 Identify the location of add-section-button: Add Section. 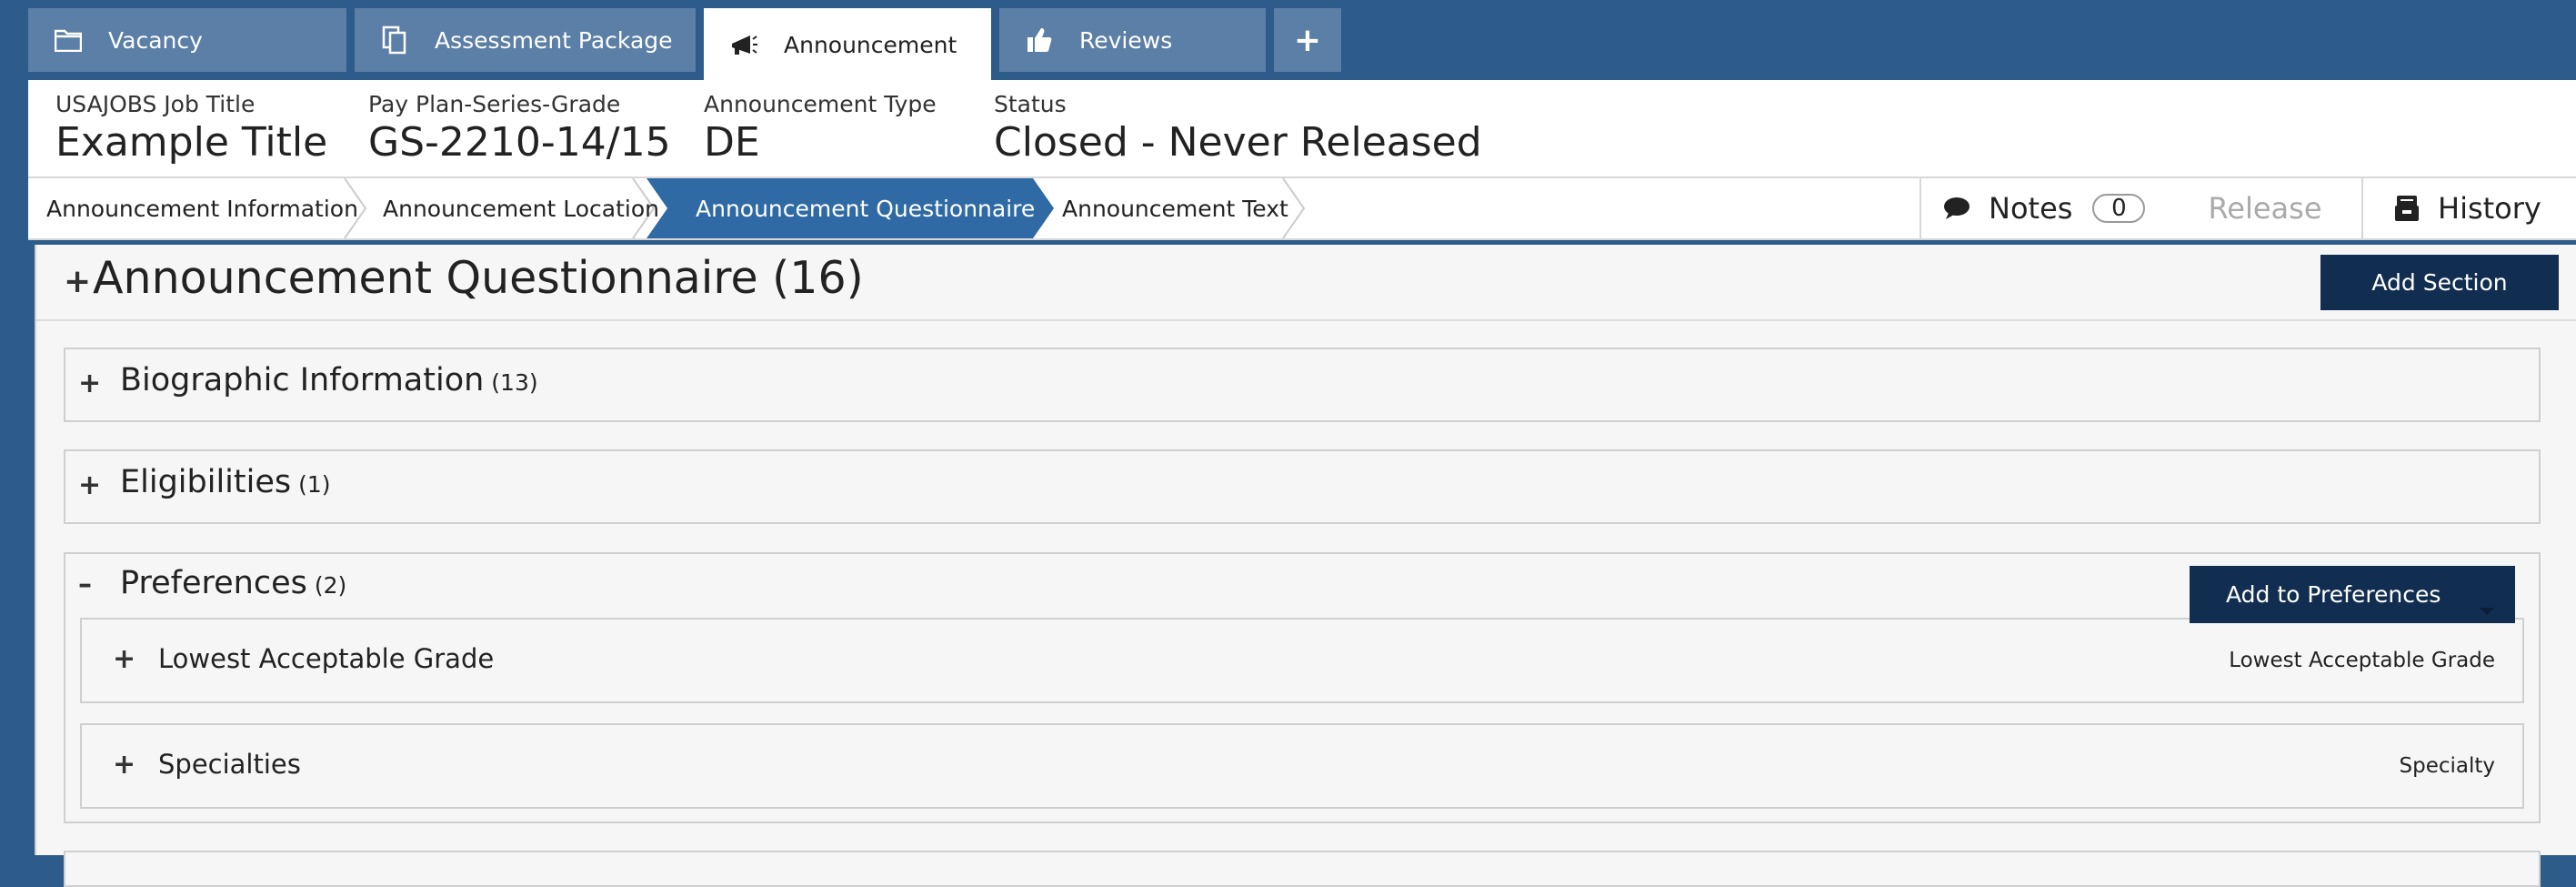
(2439, 282).